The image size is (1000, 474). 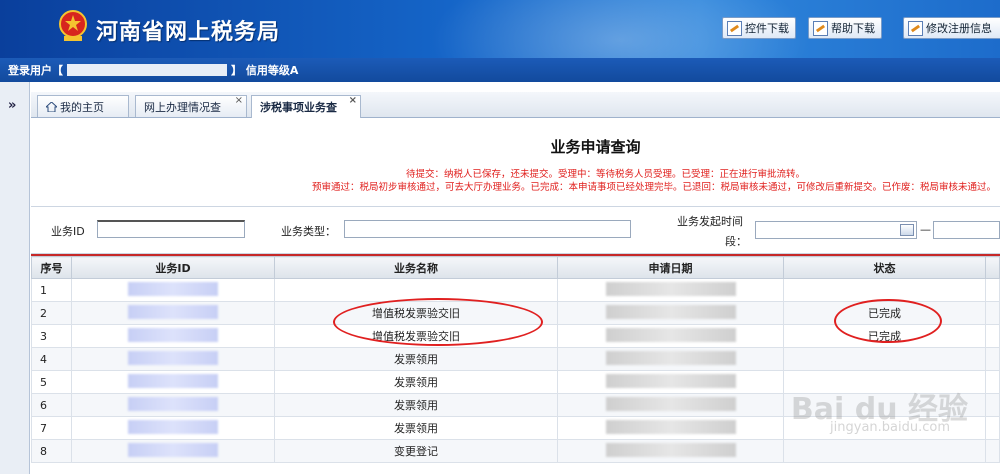 What do you see at coordinates (966, 230) in the screenshot?
I see `end-date-input` at bounding box center [966, 230].